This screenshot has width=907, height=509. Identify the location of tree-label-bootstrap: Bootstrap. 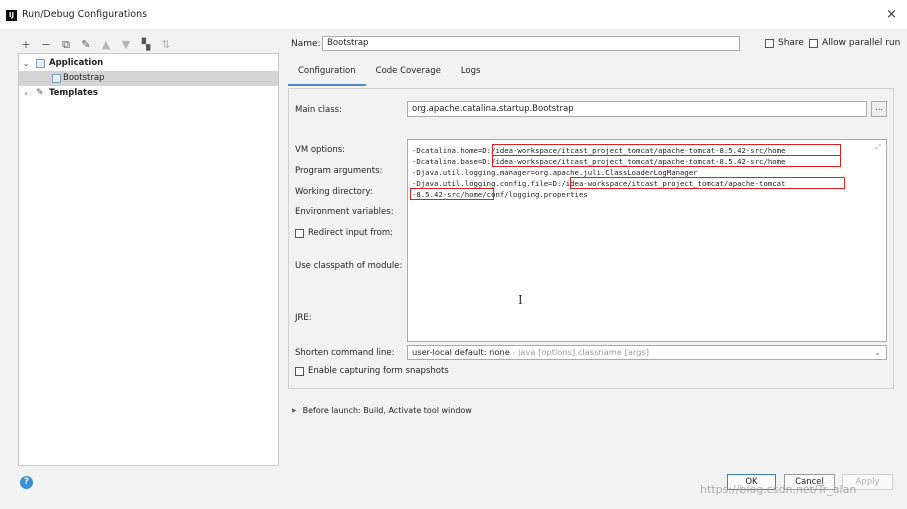
(84, 78).